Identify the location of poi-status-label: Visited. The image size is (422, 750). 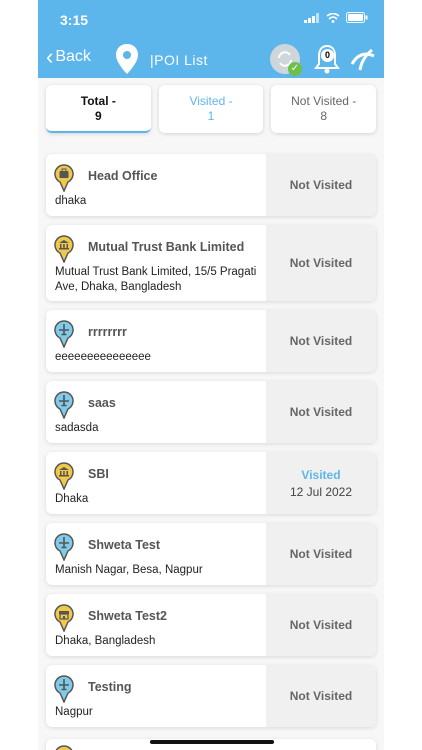
(321, 474).